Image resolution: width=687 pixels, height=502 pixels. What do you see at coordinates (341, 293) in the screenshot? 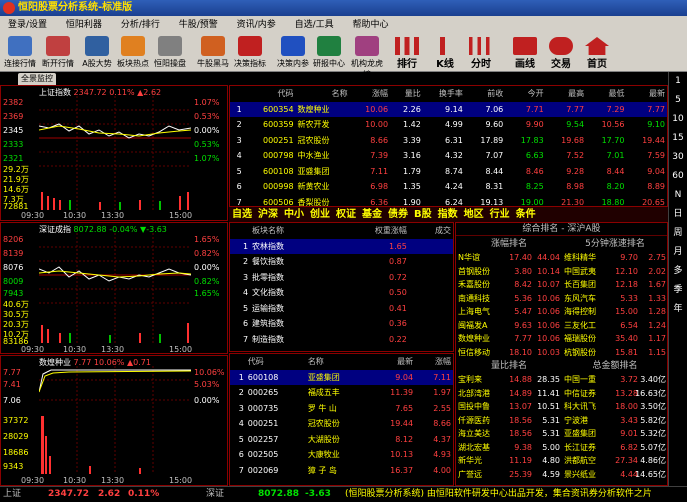
I see `sector-row: 4 文化指数 0.50` at bounding box center [341, 293].